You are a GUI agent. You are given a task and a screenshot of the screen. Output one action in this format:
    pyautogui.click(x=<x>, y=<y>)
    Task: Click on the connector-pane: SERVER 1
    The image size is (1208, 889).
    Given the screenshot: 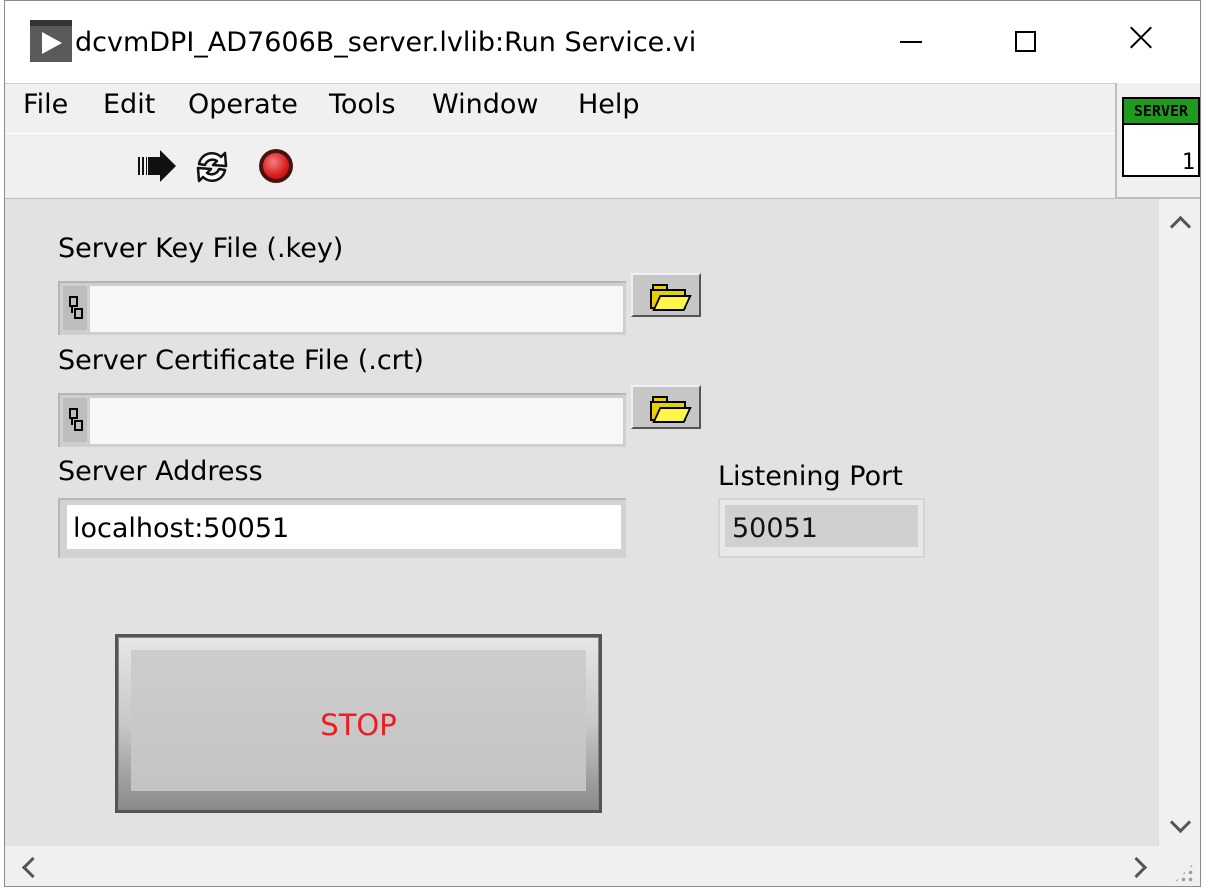 What is the action you would take?
    pyautogui.click(x=1157, y=141)
    